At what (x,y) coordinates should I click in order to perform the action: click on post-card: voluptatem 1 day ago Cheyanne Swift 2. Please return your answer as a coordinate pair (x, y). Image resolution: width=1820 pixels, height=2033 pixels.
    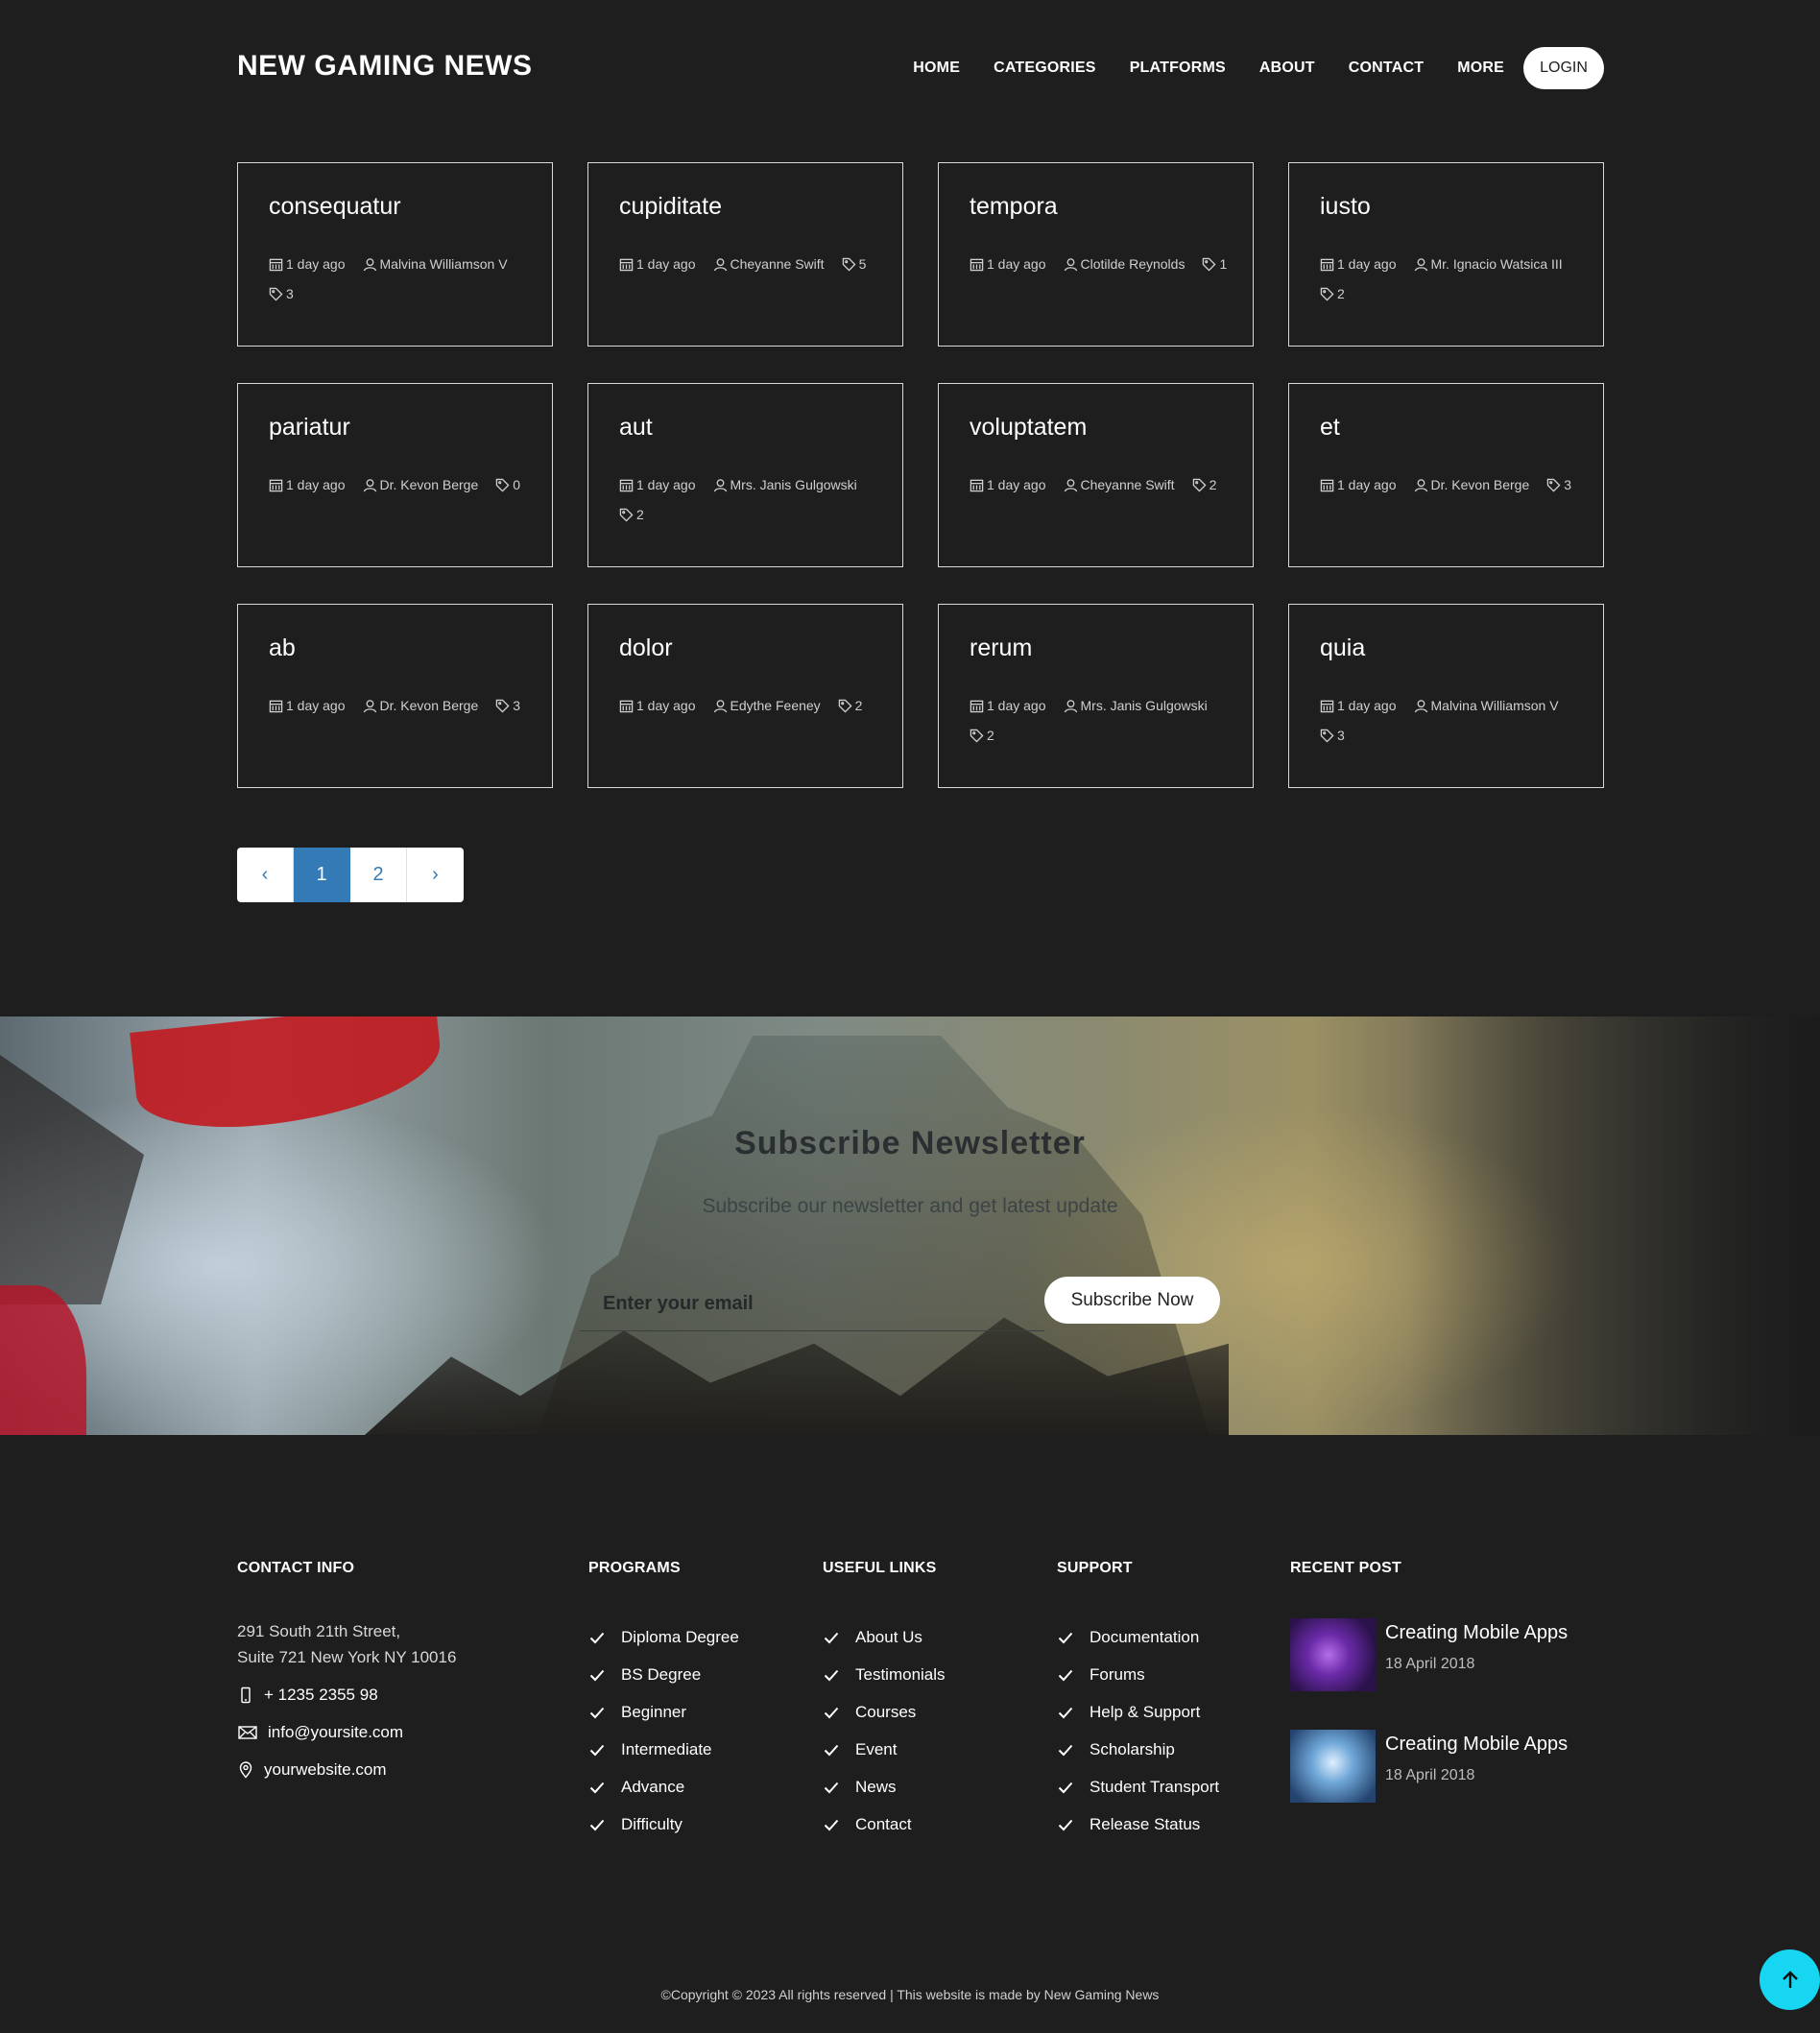
    Looking at the image, I should click on (1096, 475).